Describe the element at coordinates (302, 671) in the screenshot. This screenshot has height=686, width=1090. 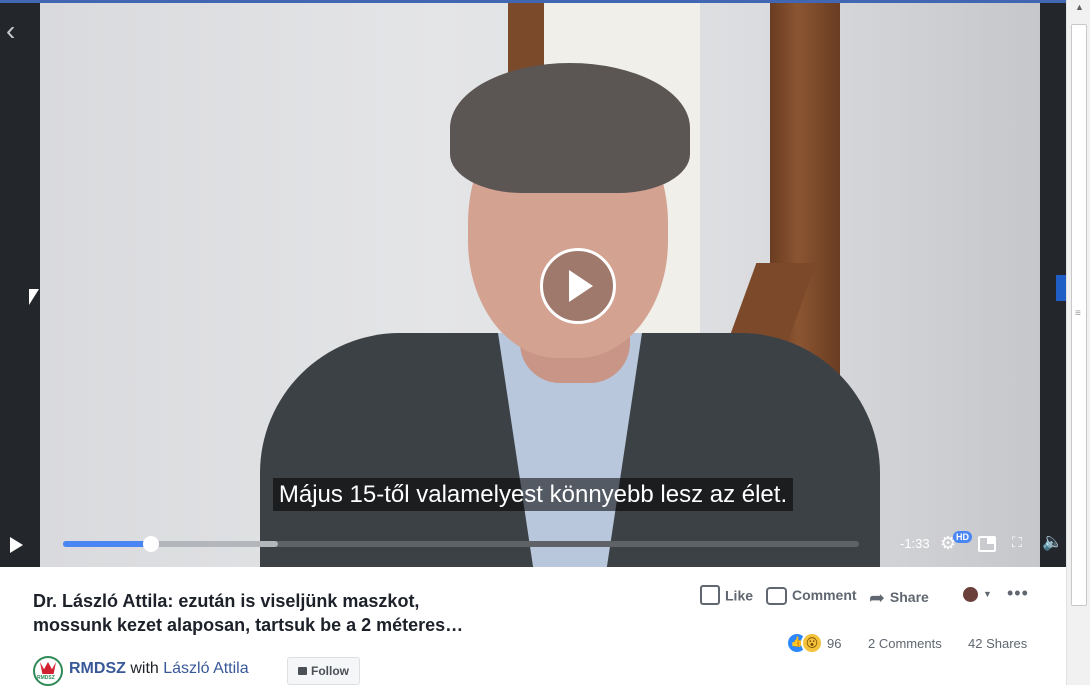
I see `follow-icon` at that location.